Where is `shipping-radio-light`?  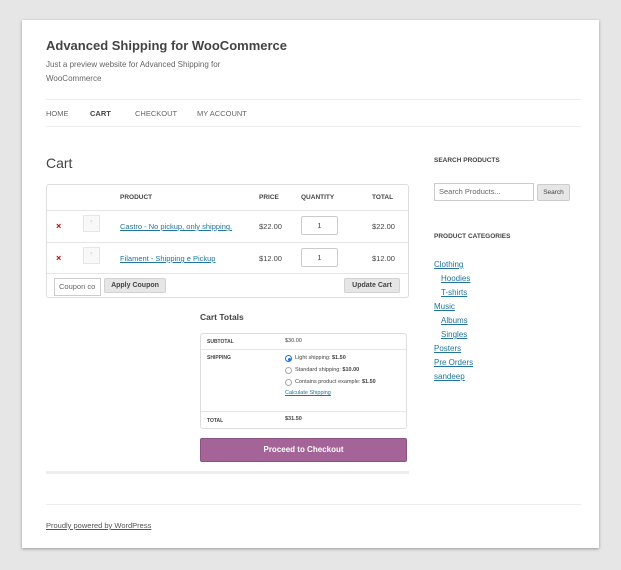
shipping-radio-light is located at coordinates (288, 358).